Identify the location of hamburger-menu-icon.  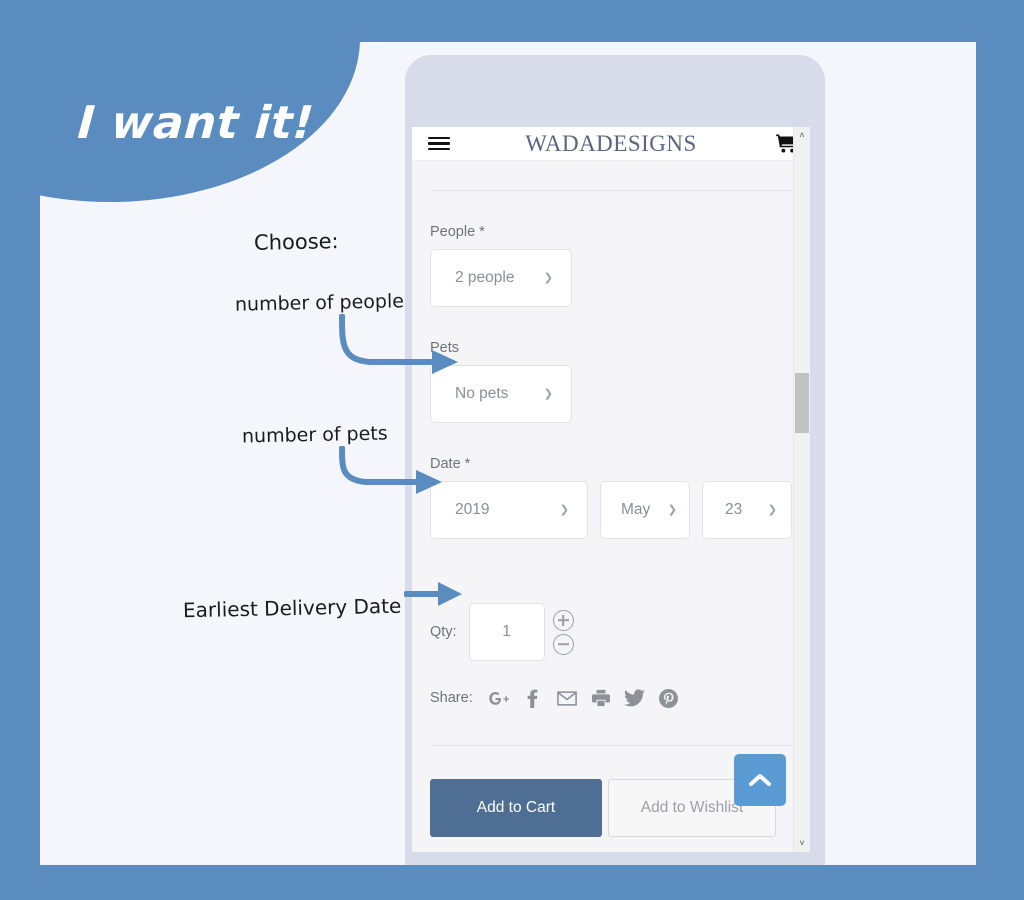
(439, 143).